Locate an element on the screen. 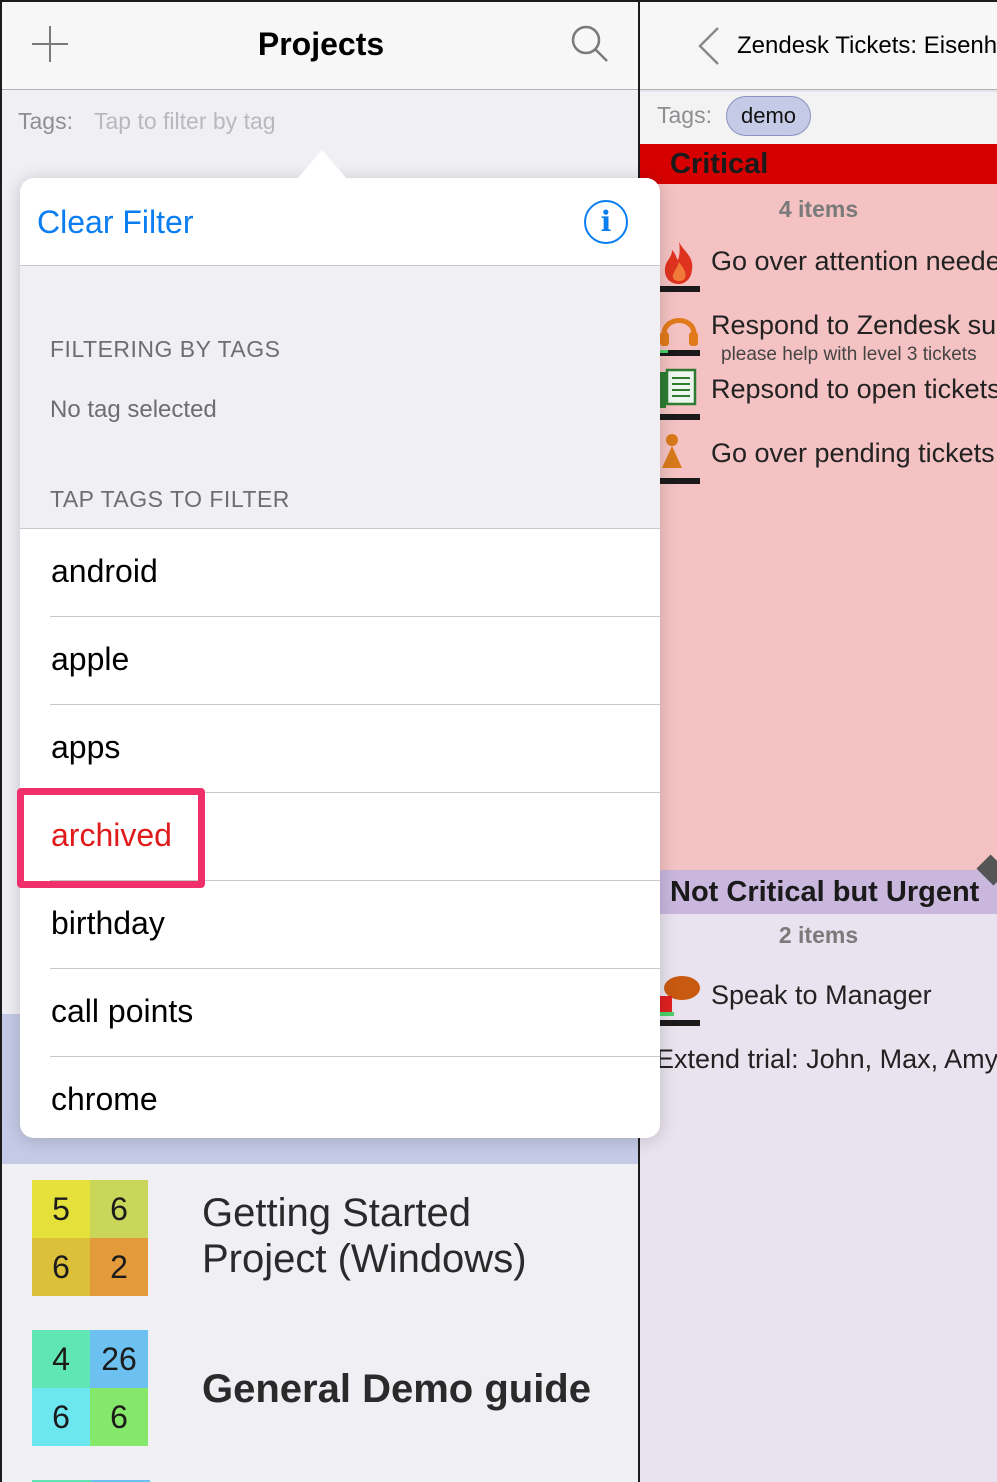  task-item: Speak to Manager is located at coordinates (818, 1006).